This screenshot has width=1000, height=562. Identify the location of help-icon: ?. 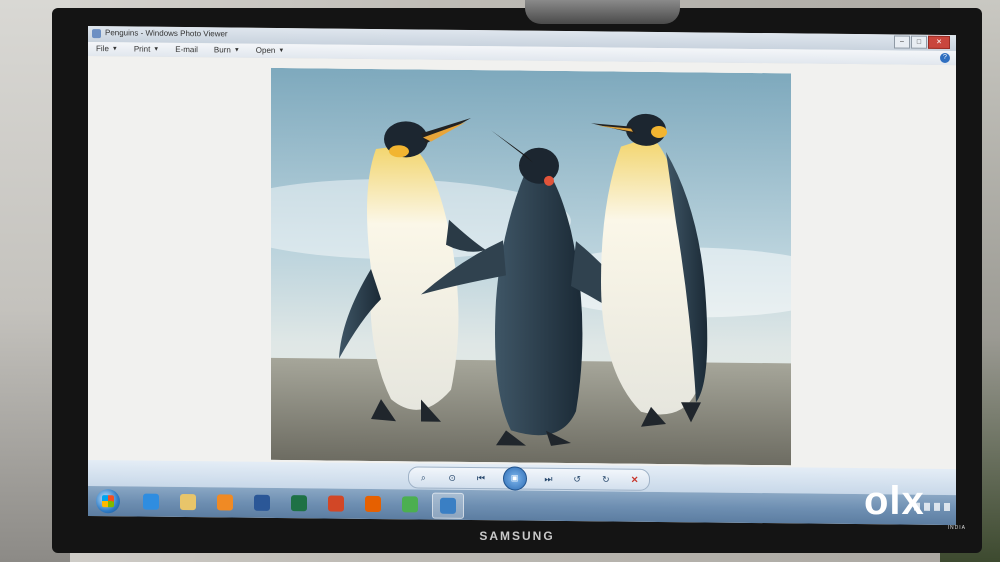
(945, 58).